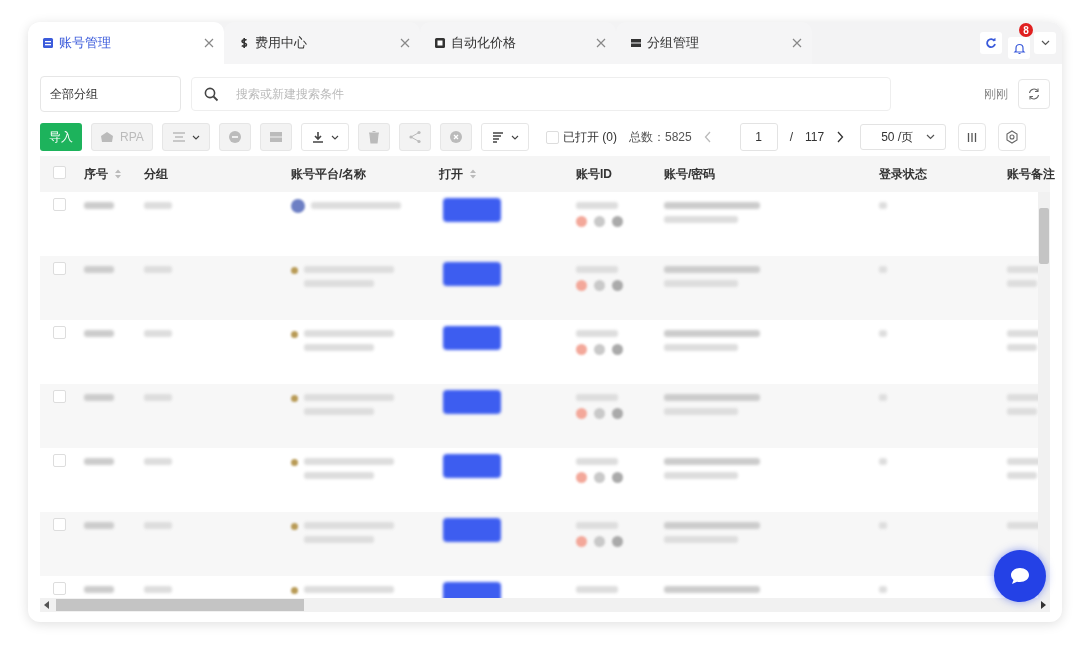  I want to click on select-all-checkbox, so click(59, 172).